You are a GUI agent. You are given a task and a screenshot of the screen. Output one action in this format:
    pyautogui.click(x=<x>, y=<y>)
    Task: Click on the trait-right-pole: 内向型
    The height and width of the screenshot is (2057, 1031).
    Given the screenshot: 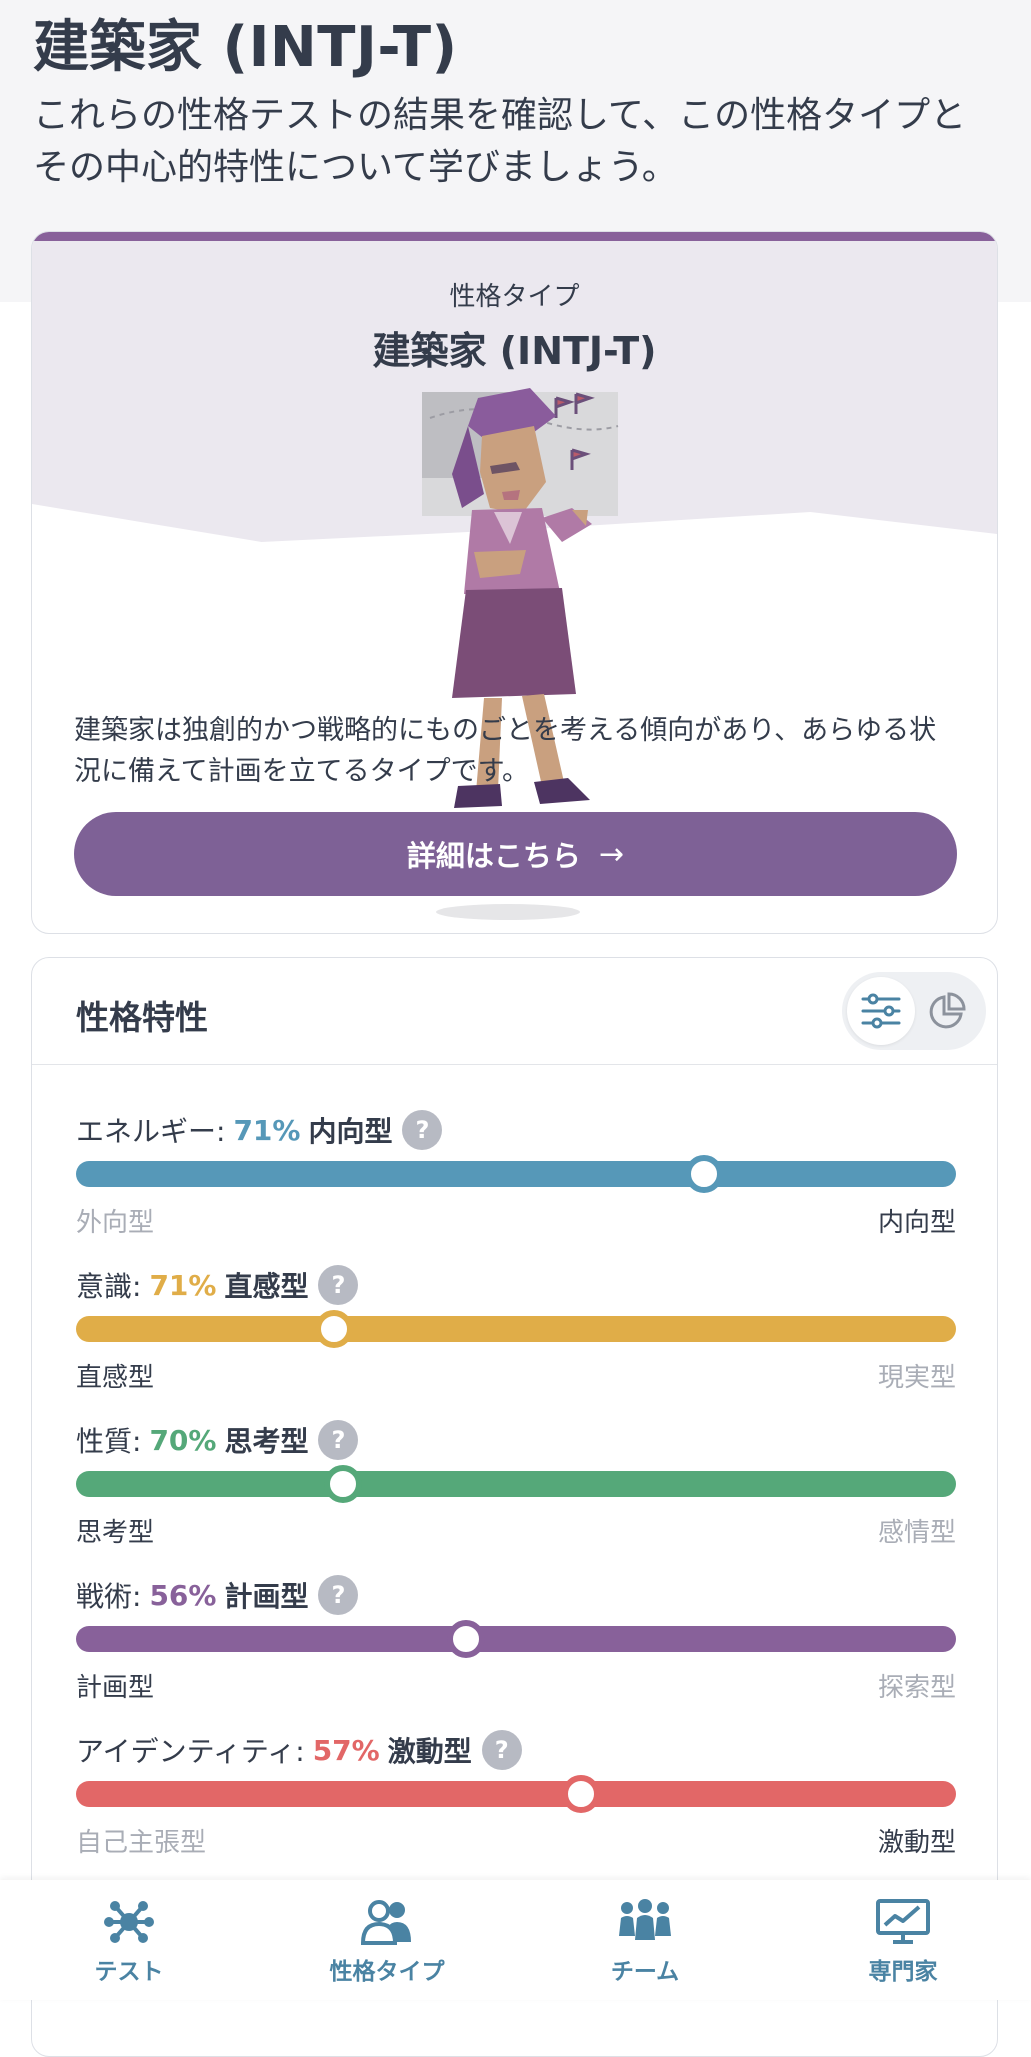 What is the action you would take?
    pyautogui.click(x=916, y=1223)
    